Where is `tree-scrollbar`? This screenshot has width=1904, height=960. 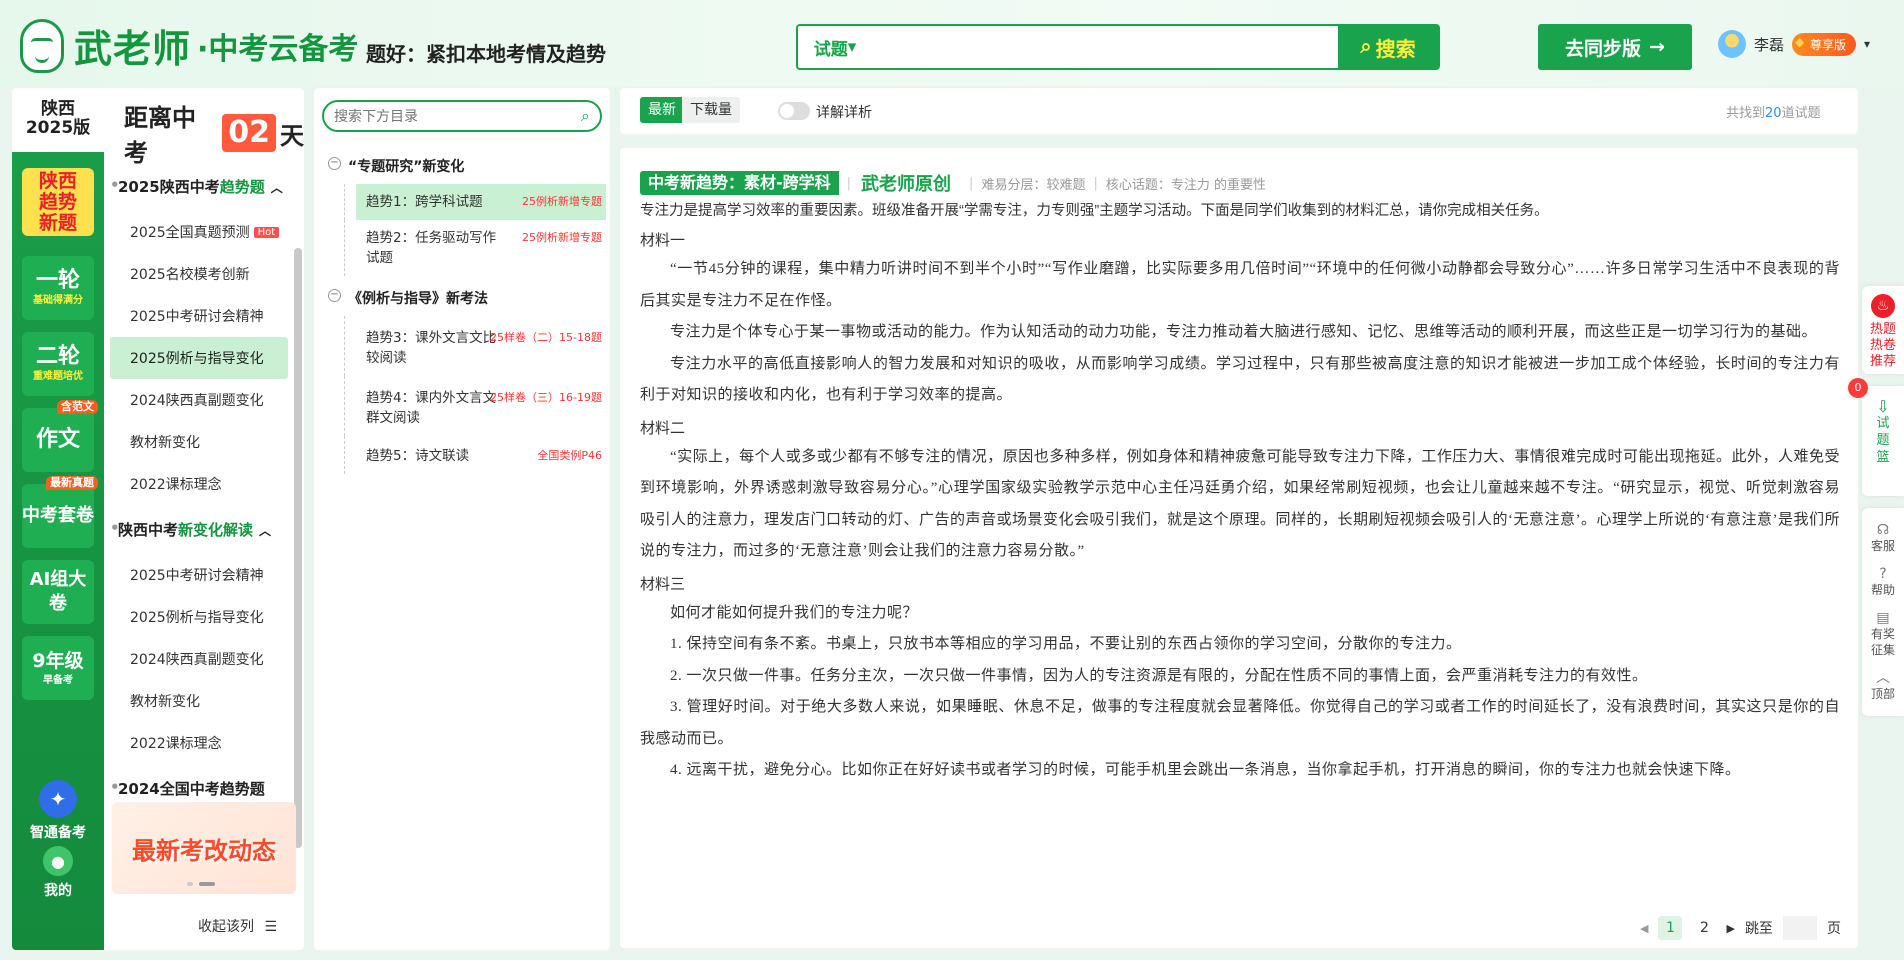
tree-scrollbar is located at coordinates (298, 548).